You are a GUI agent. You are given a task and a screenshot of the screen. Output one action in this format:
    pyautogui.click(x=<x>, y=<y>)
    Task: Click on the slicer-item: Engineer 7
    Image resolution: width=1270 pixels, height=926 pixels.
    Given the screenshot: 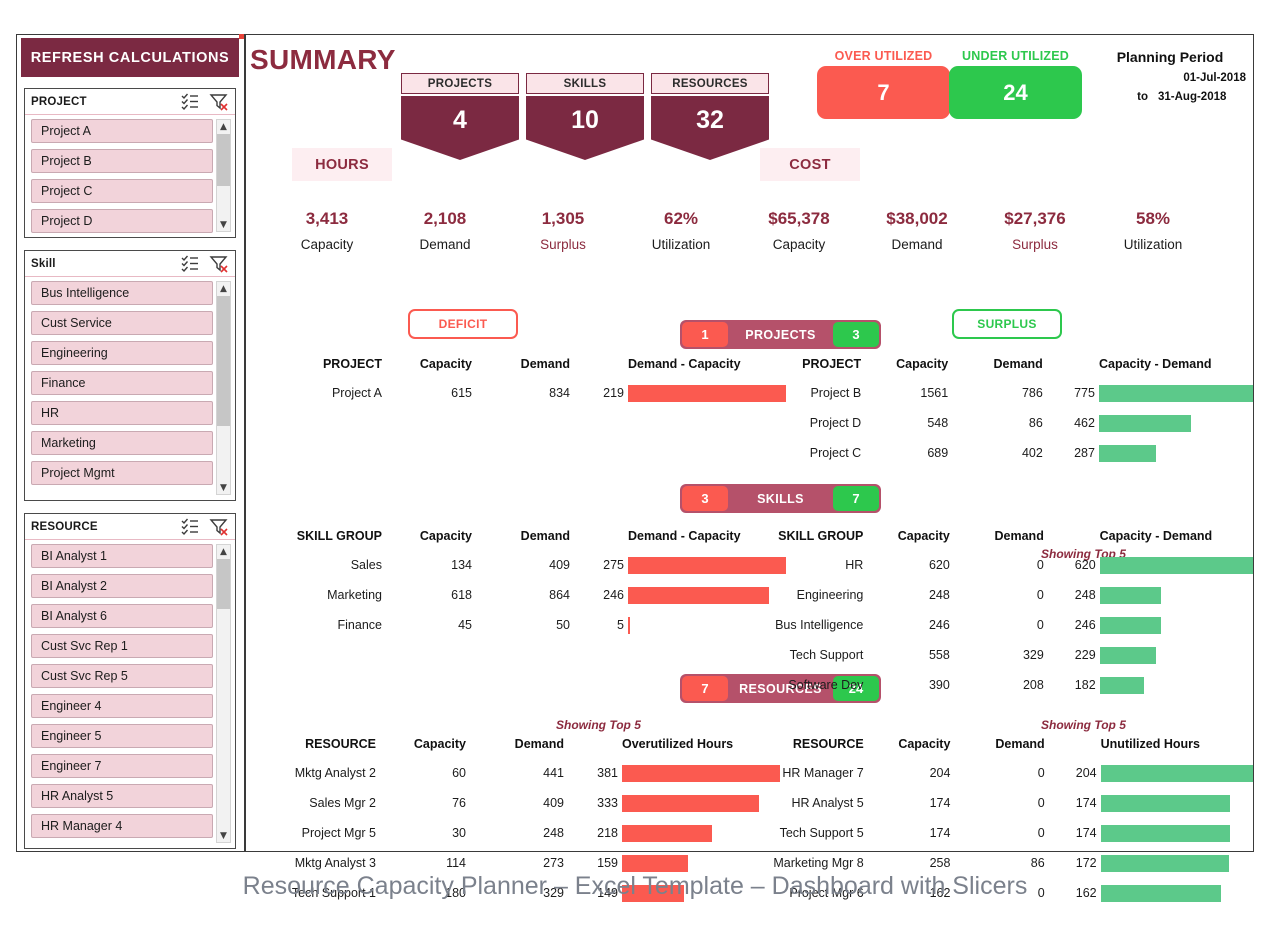 What is the action you would take?
    pyautogui.click(x=122, y=766)
    